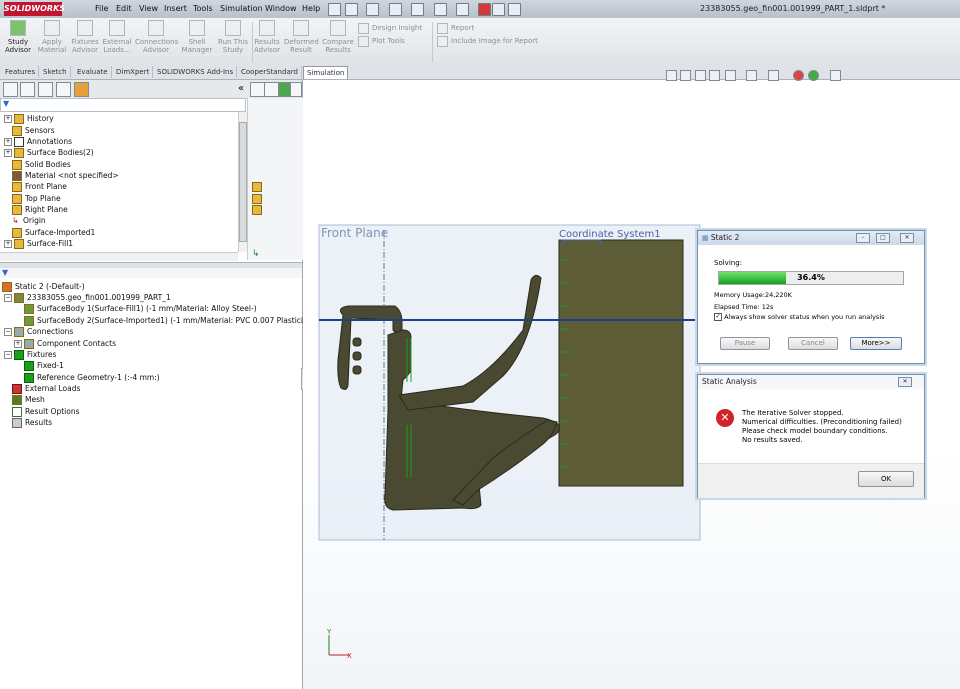 Image resolution: width=960 pixels, height=689 pixels. Describe the element at coordinates (101, 9) in the screenshot. I see `menu-file: File` at that location.